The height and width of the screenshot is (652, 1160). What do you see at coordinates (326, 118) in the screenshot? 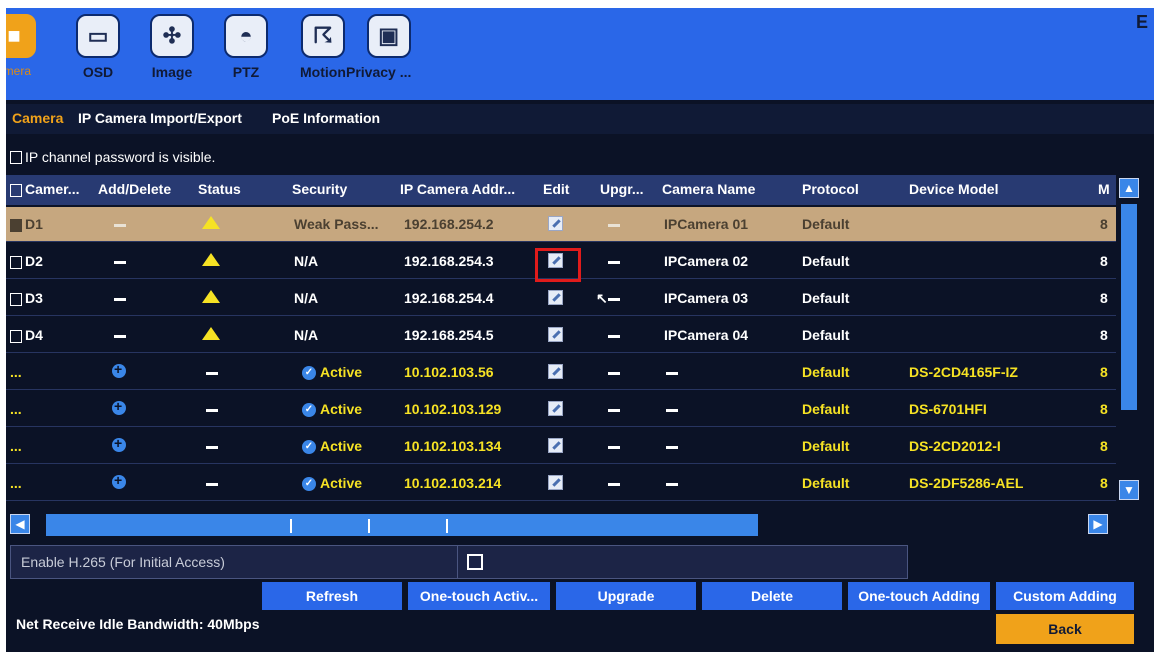
I see `tab-poe-information: PoE Information` at bounding box center [326, 118].